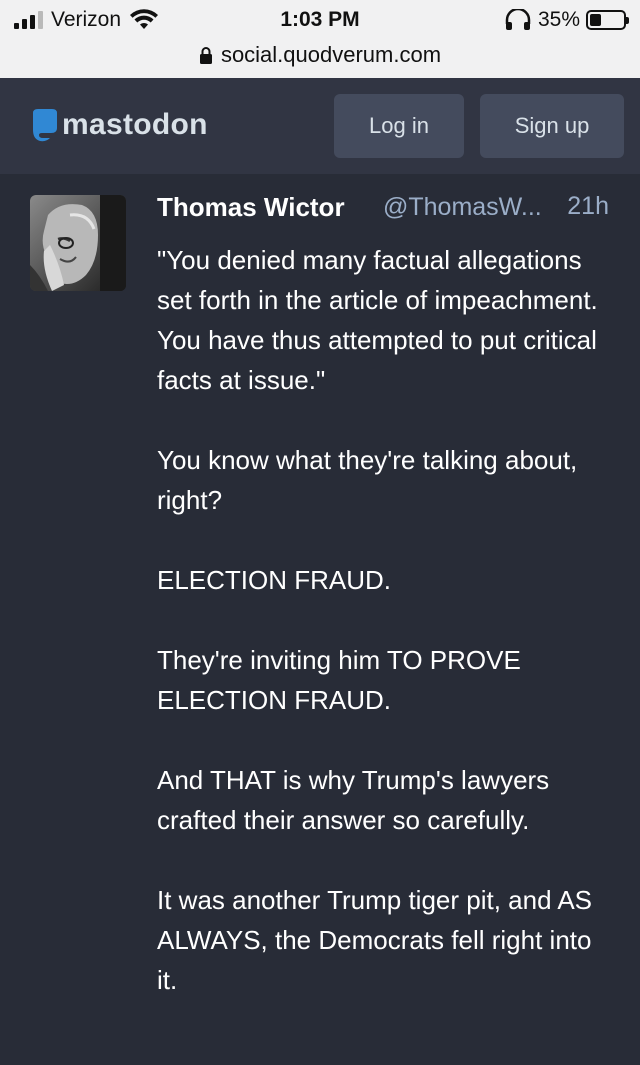 This screenshot has width=640, height=1065. I want to click on display-name: Thomas Wictor, so click(251, 207).